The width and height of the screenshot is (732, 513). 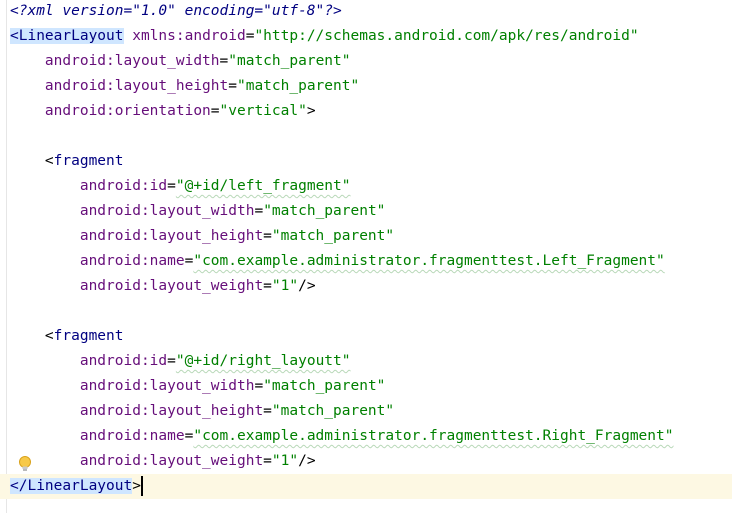 I want to click on xml-attribute: android:orientation, so click(x=127, y=111).